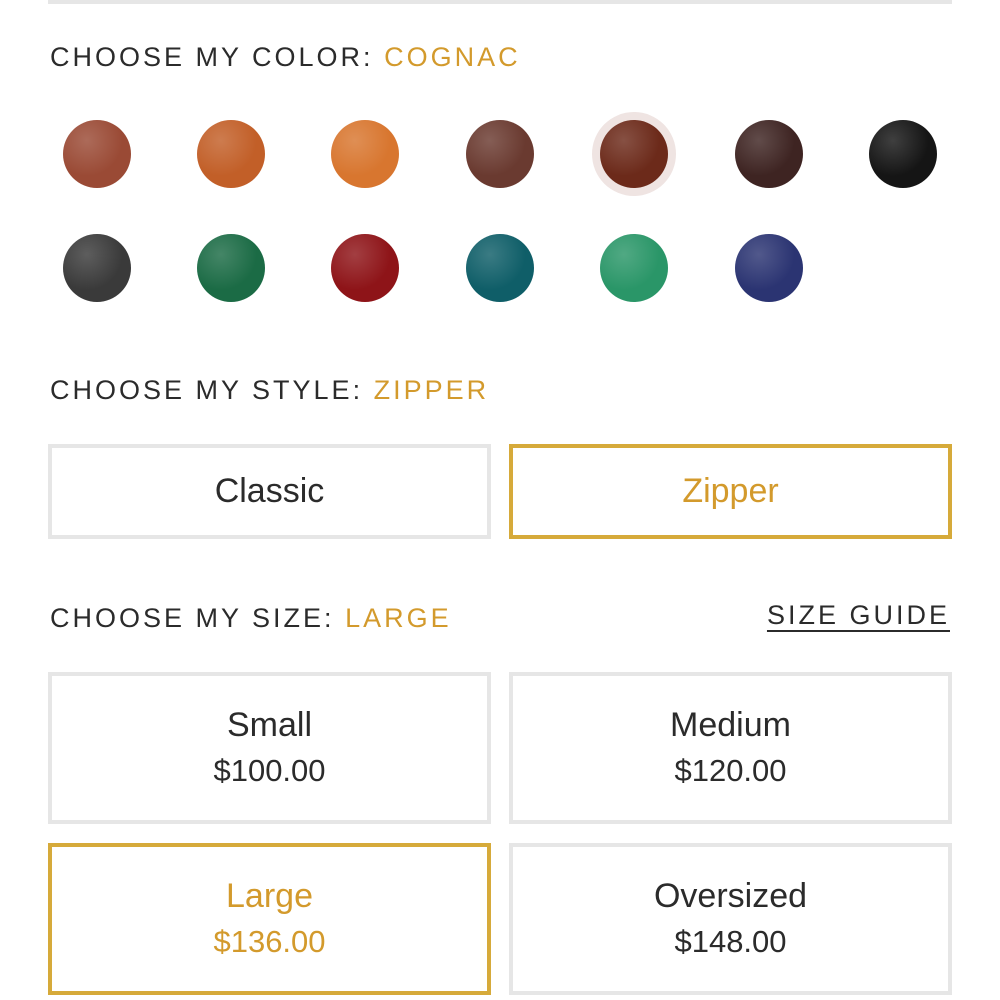 This screenshot has width=1000, height=1000. What do you see at coordinates (269, 748) in the screenshot?
I see `size-option-small: Small $100.00` at bounding box center [269, 748].